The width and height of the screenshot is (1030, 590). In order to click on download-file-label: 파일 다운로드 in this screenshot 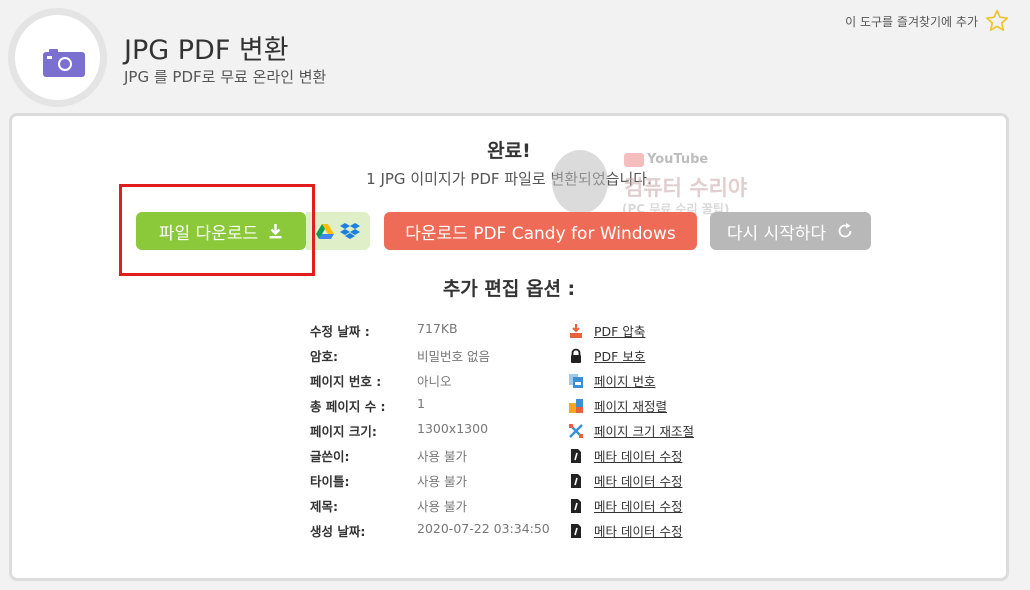, I will do `click(208, 233)`.